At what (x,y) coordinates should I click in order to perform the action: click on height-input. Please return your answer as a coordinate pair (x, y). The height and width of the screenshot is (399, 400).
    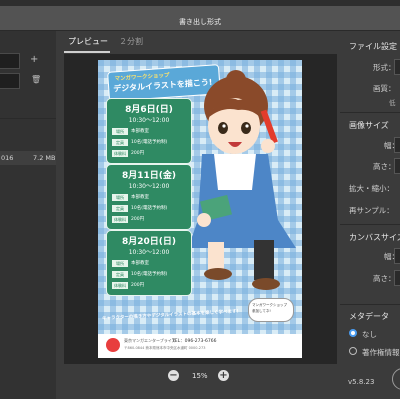
    Looking at the image, I should click on (397, 166).